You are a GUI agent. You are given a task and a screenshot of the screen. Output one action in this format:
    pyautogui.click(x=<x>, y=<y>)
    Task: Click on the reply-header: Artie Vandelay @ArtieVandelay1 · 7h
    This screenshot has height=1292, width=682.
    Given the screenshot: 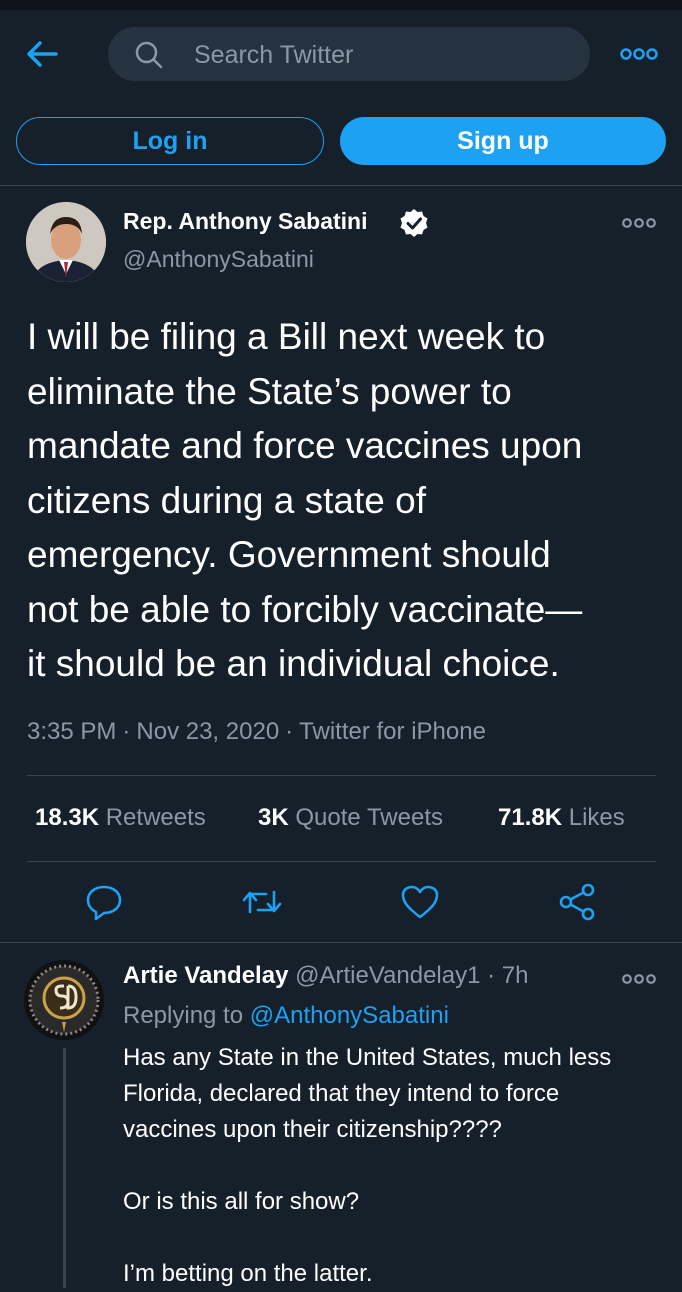 What is the action you would take?
    pyautogui.click(x=326, y=976)
    